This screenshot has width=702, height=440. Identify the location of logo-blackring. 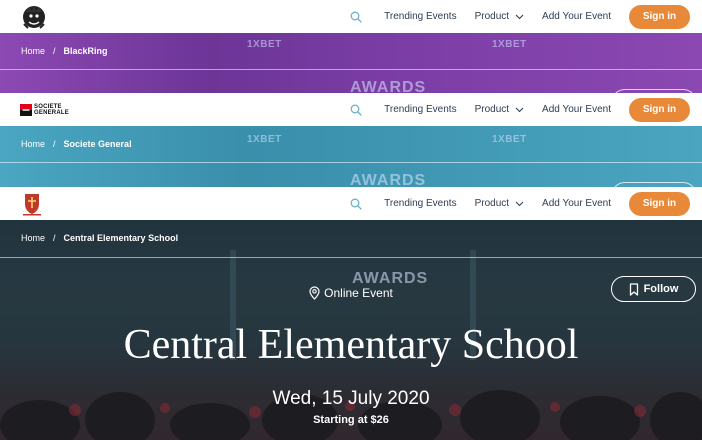
(34, 16).